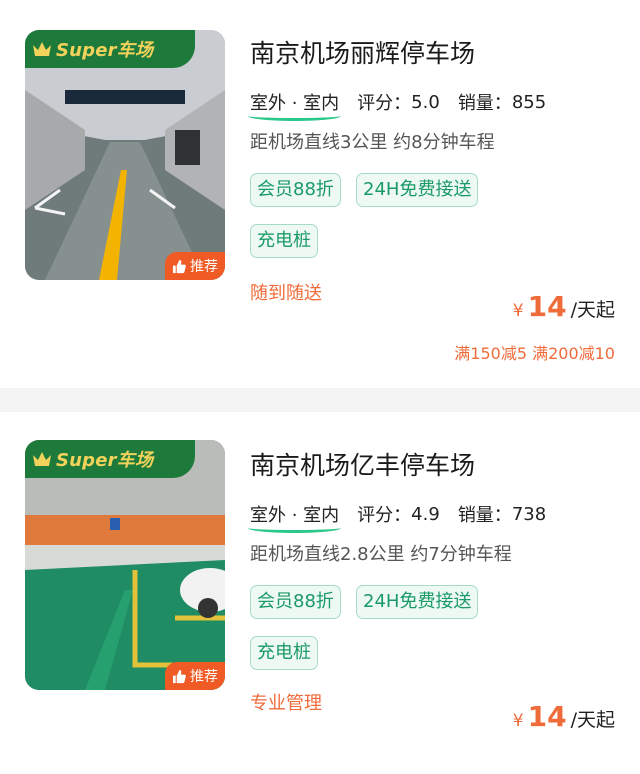  What do you see at coordinates (286, 703) in the screenshot?
I see `service-note: 专业管理` at bounding box center [286, 703].